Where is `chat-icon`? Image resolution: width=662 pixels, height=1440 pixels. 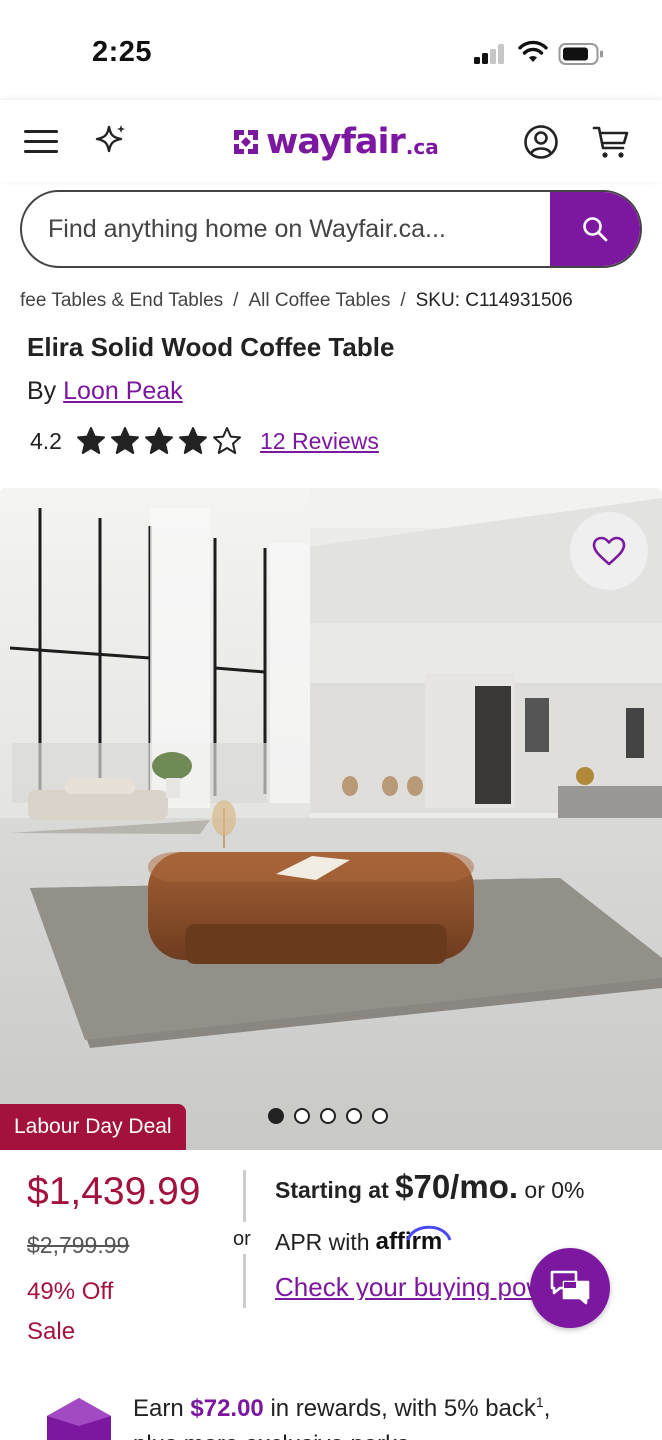 chat-icon is located at coordinates (570, 1287).